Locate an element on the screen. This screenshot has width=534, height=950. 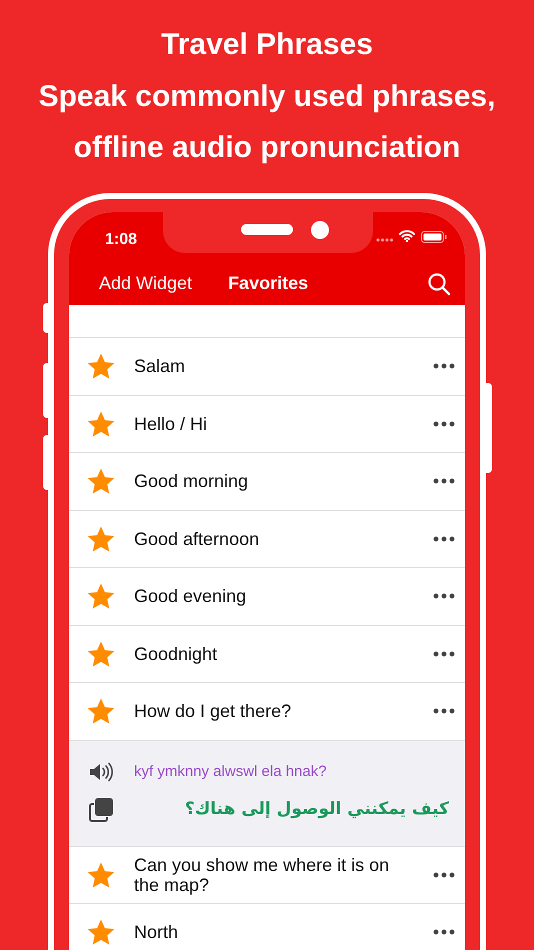
phrase-row: Good afternoon is located at coordinates (267, 539).